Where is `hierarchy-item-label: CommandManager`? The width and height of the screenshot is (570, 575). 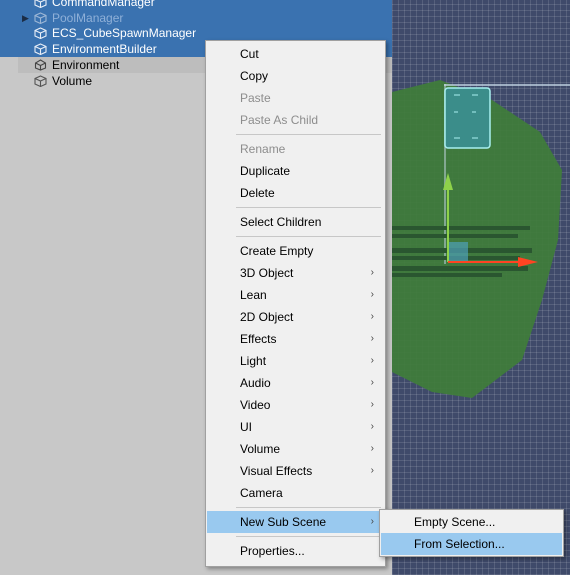
hierarchy-item-label: CommandManager is located at coordinates (103, 4).